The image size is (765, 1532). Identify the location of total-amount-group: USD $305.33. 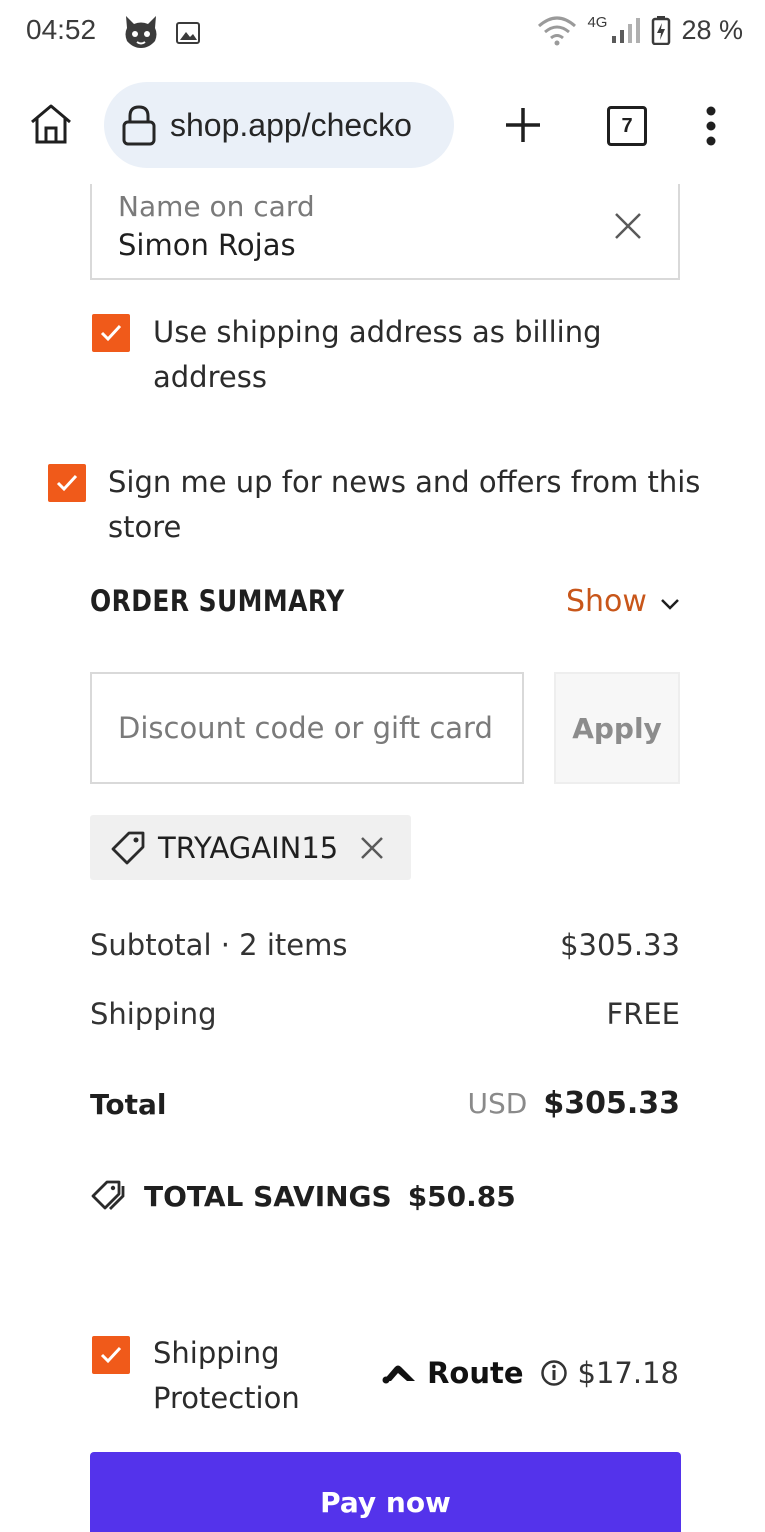
(574, 1103).